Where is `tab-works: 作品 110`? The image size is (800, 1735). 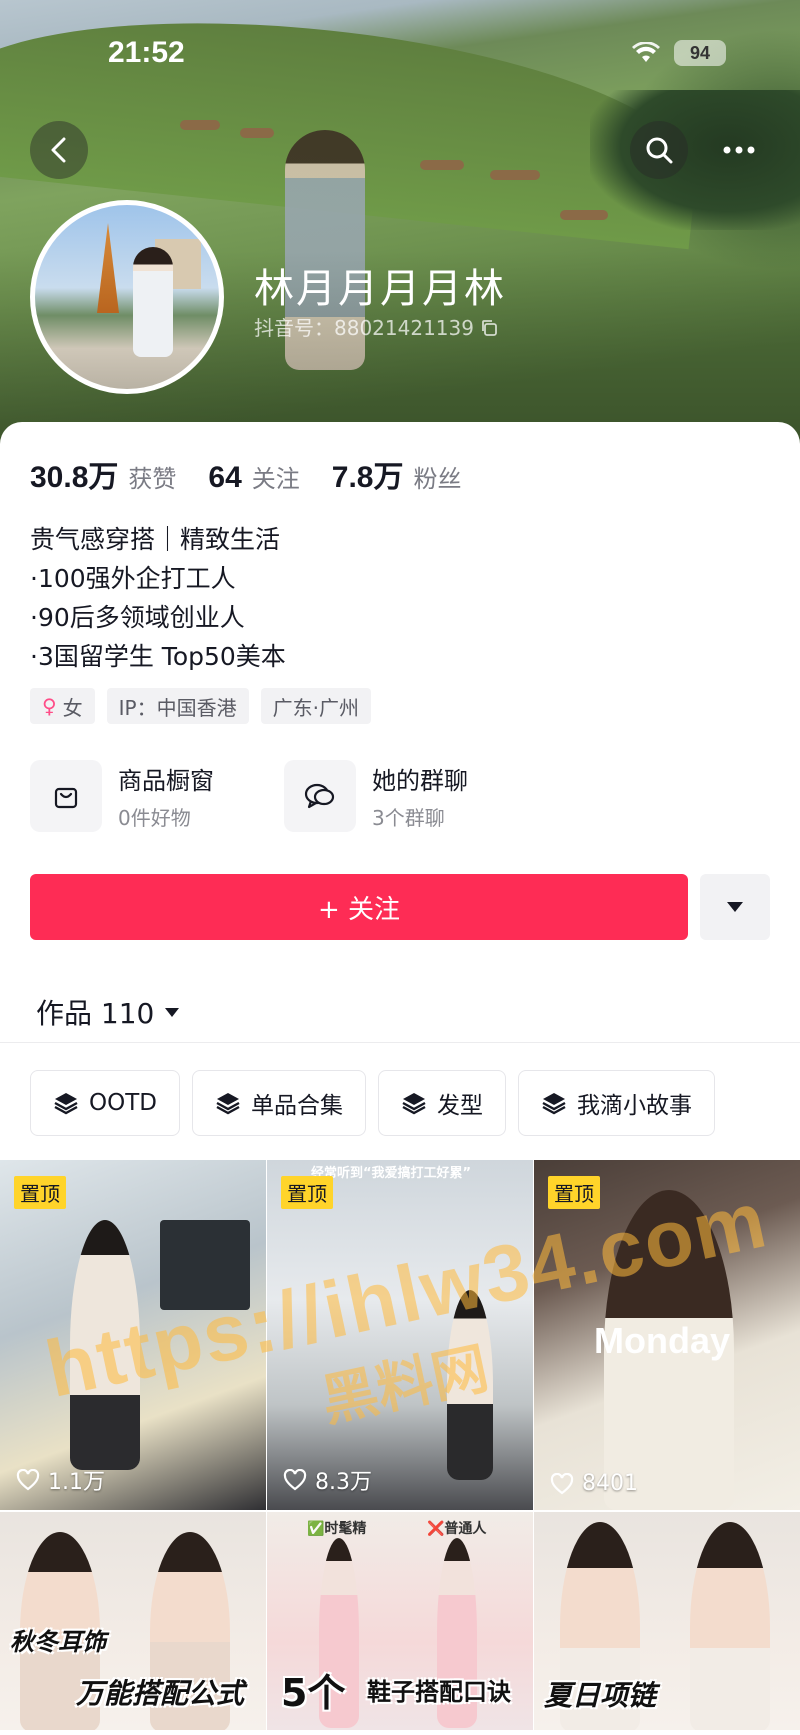 tab-works: 作品 110 is located at coordinates (108, 1012).